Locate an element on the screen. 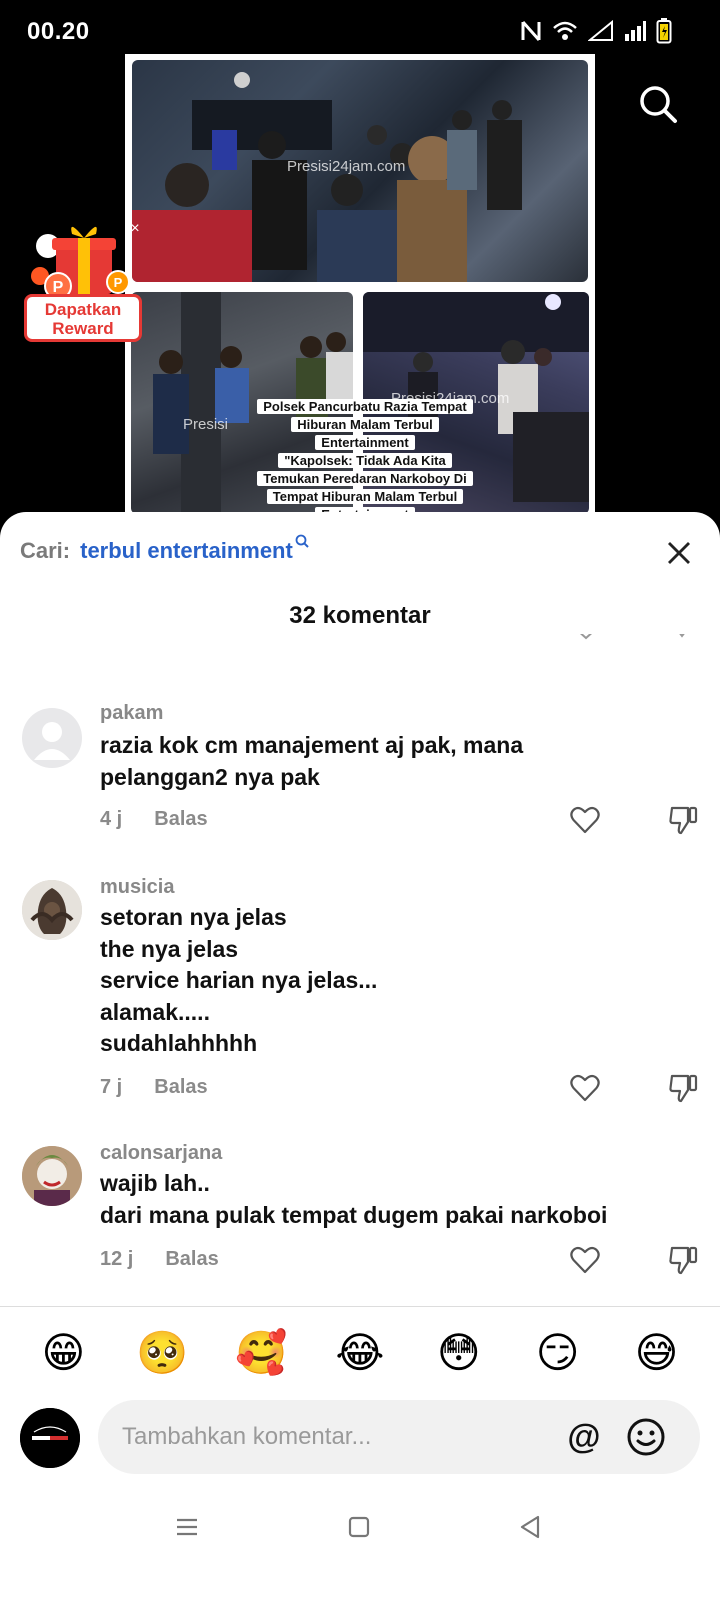 The height and width of the screenshot is (1600, 720). caption-line: "Kapolsek: Tidak Ada Kita is located at coordinates (365, 460).